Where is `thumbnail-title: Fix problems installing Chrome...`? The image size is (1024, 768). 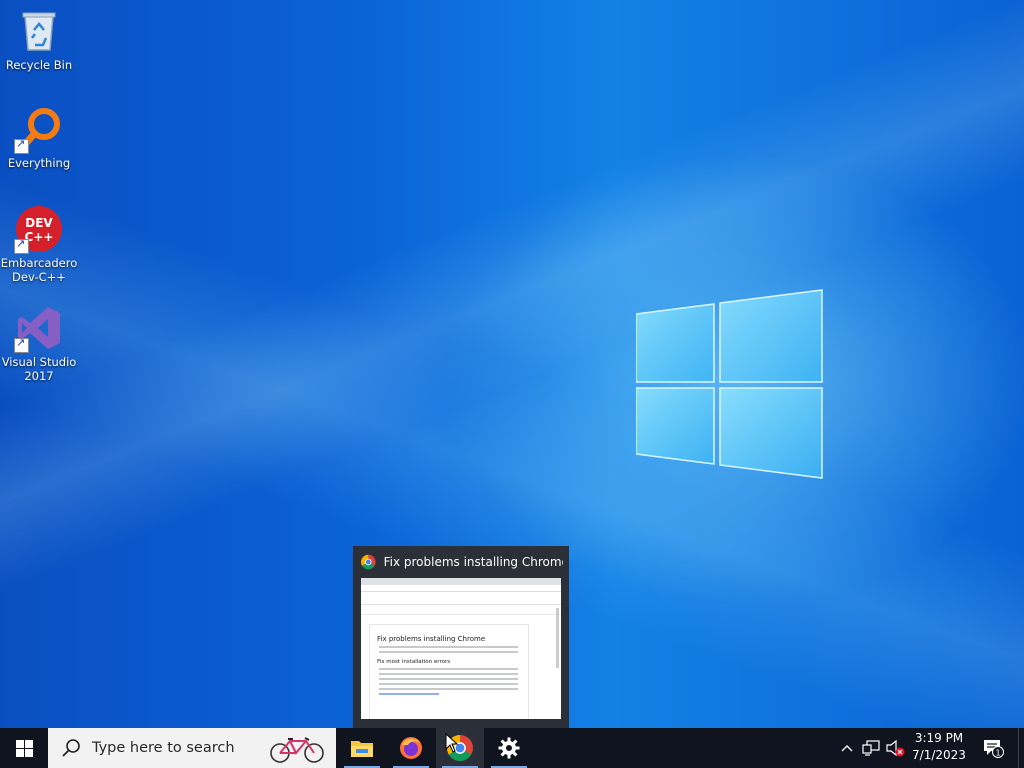
thumbnail-title: Fix problems installing Chrome... is located at coordinates (473, 562).